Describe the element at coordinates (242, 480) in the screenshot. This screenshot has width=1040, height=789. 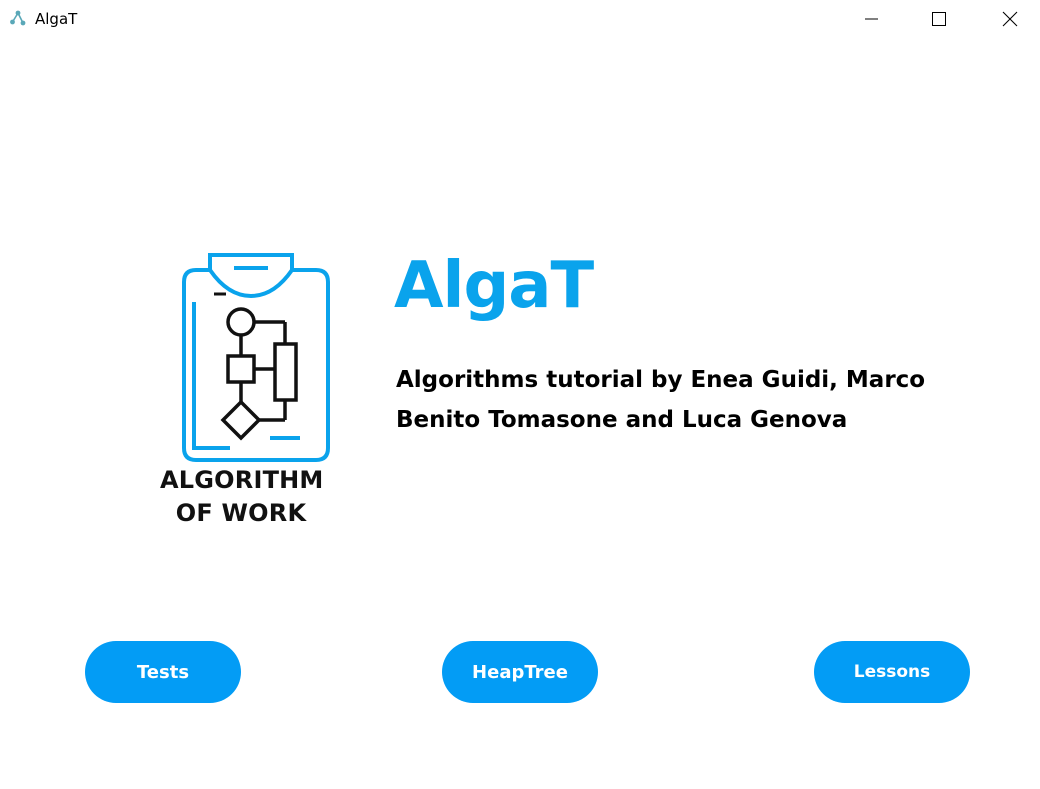
I see `logo-line-1: ALGORITHM` at that location.